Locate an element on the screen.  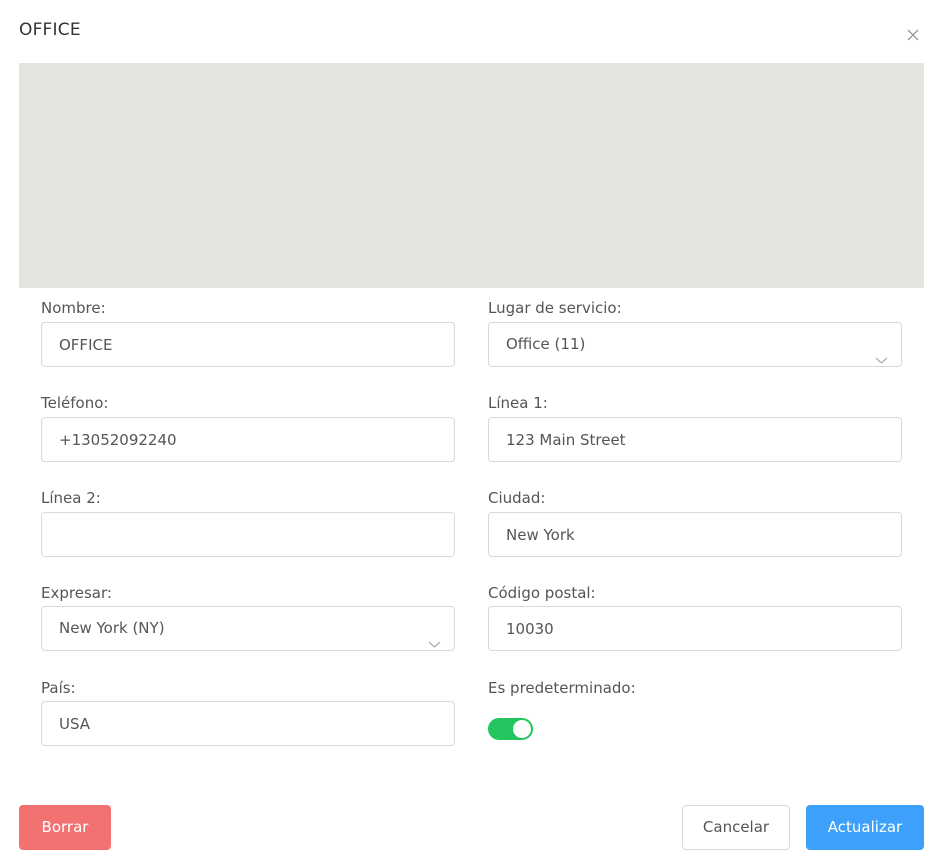
expresar-label: Expresar: is located at coordinates (76, 593).